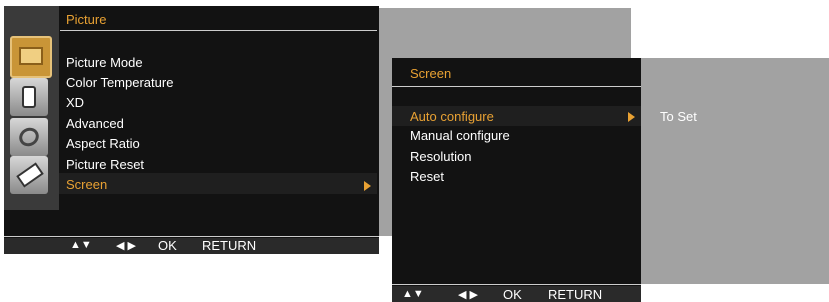 The height and width of the screenshot is (302, 829). What do you see at coordinates (427, 176) in the screenshot?
I see `submenu-item-reset: Reset` at bounding box center [427, 176].